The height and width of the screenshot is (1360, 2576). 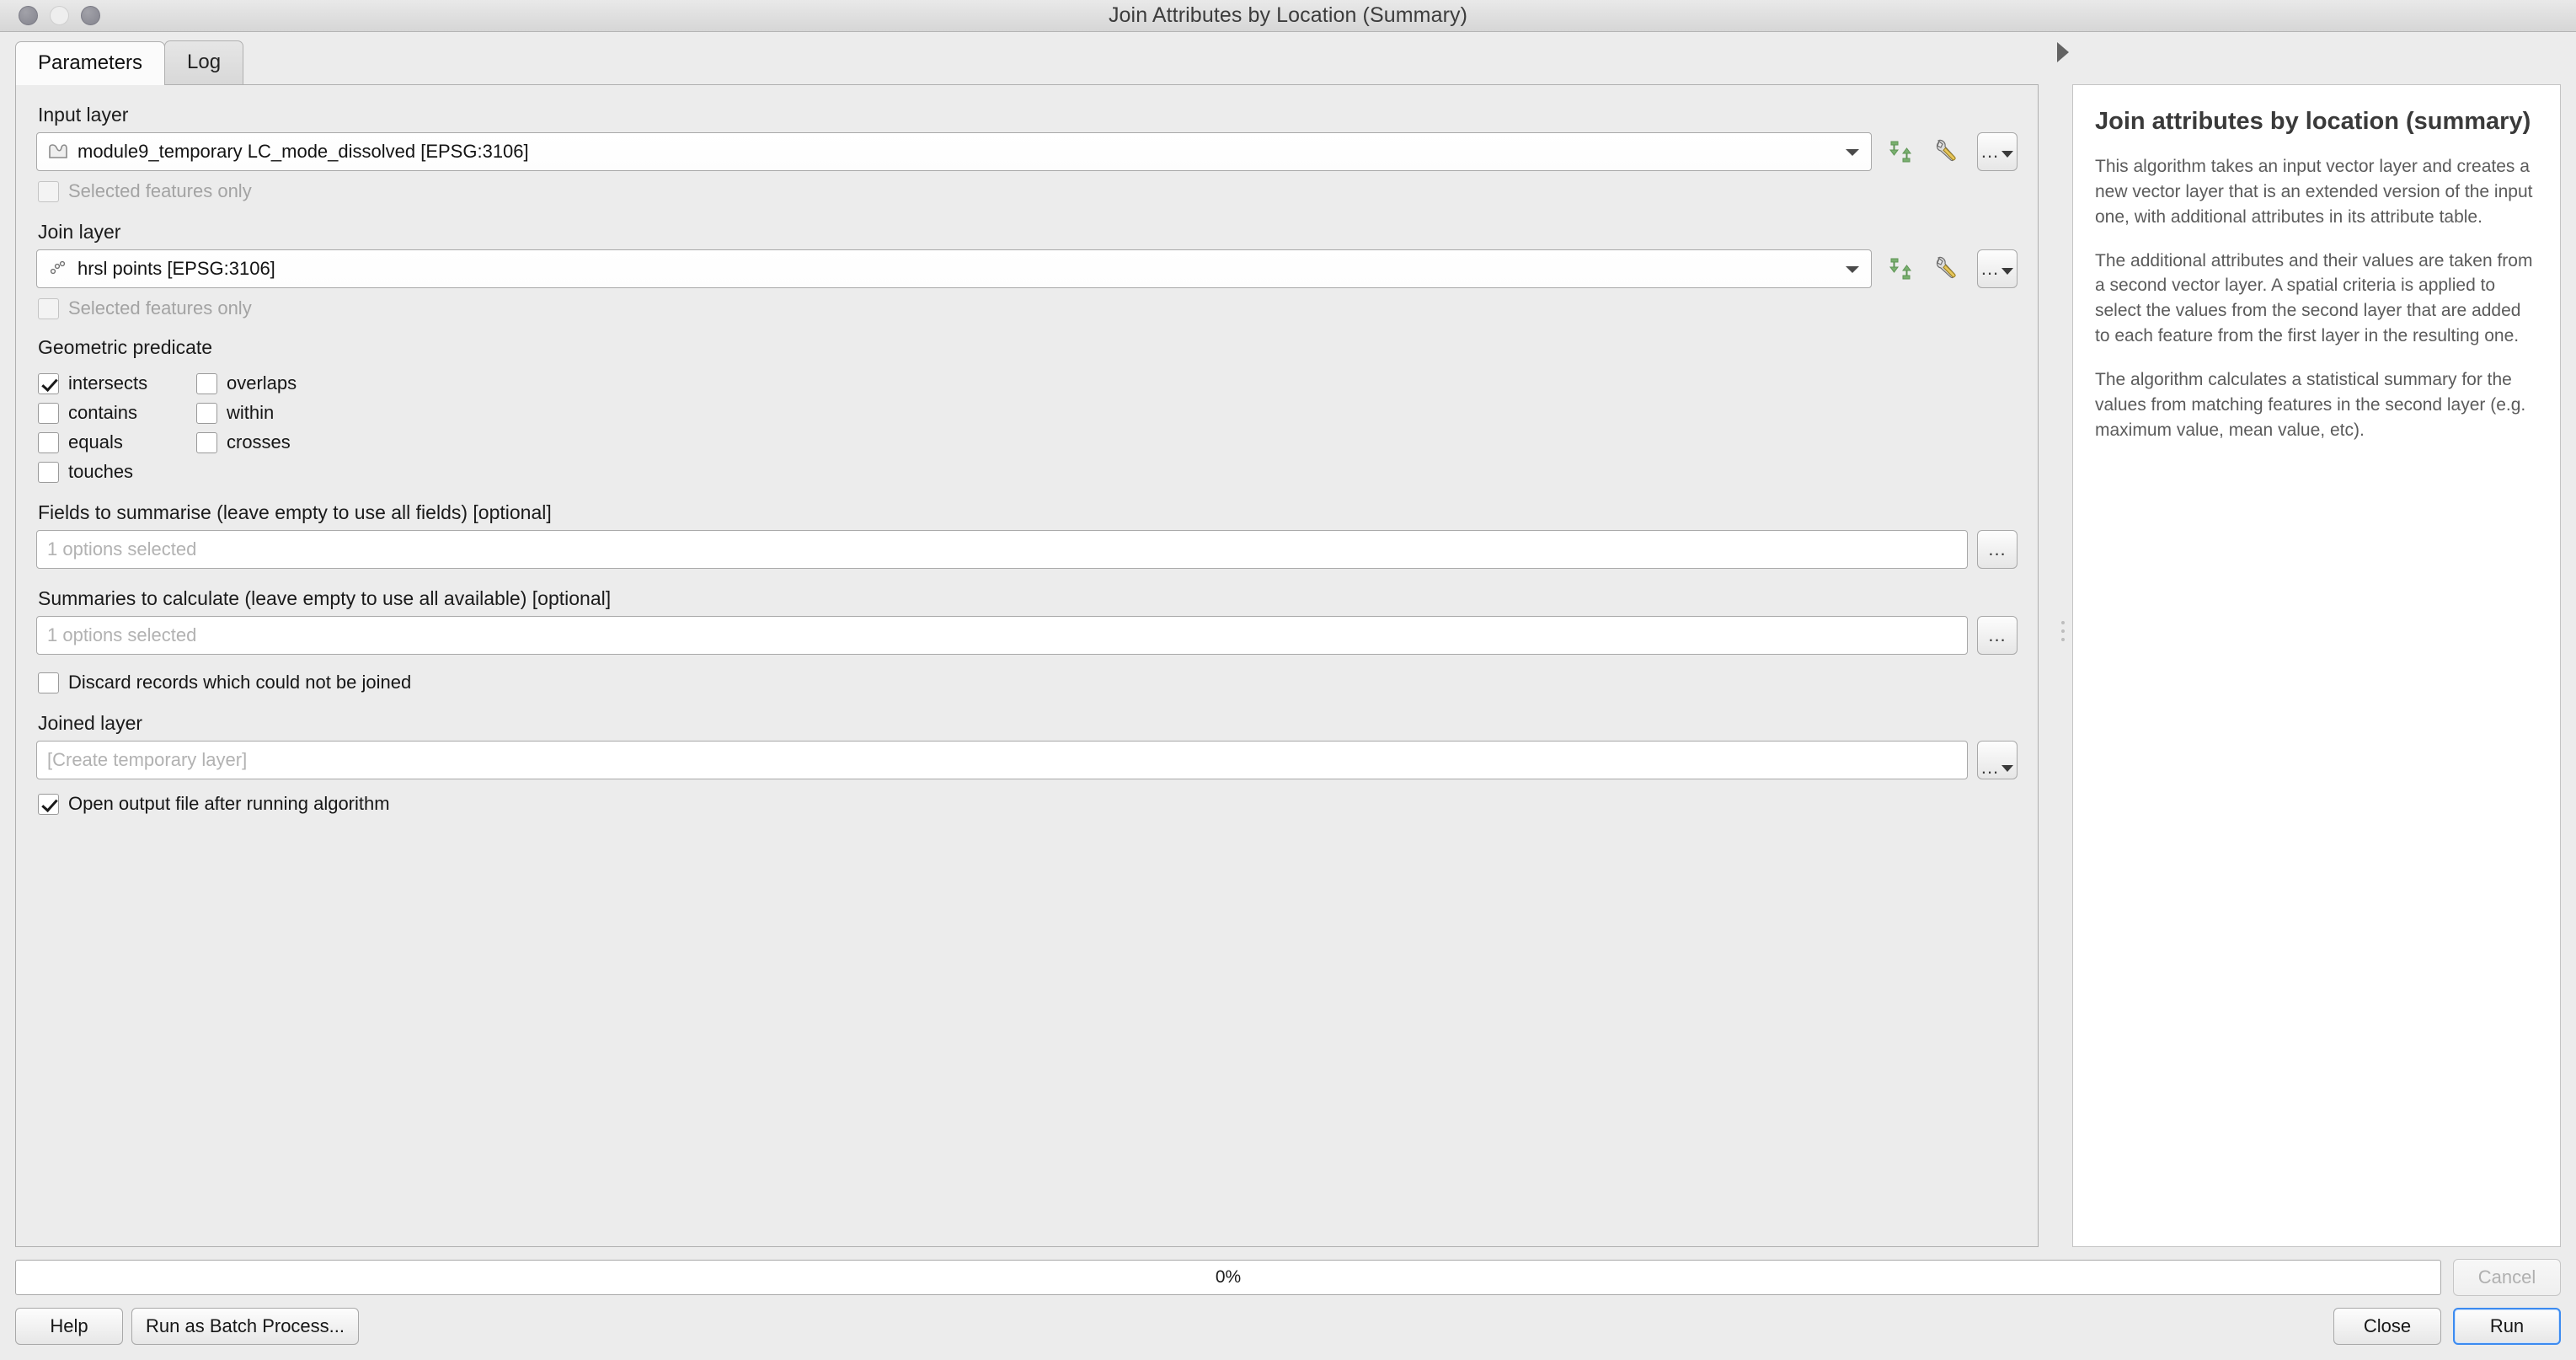 I want to click on joined-layer-input: [Create temporary layer], so click(x=1002, y=760).